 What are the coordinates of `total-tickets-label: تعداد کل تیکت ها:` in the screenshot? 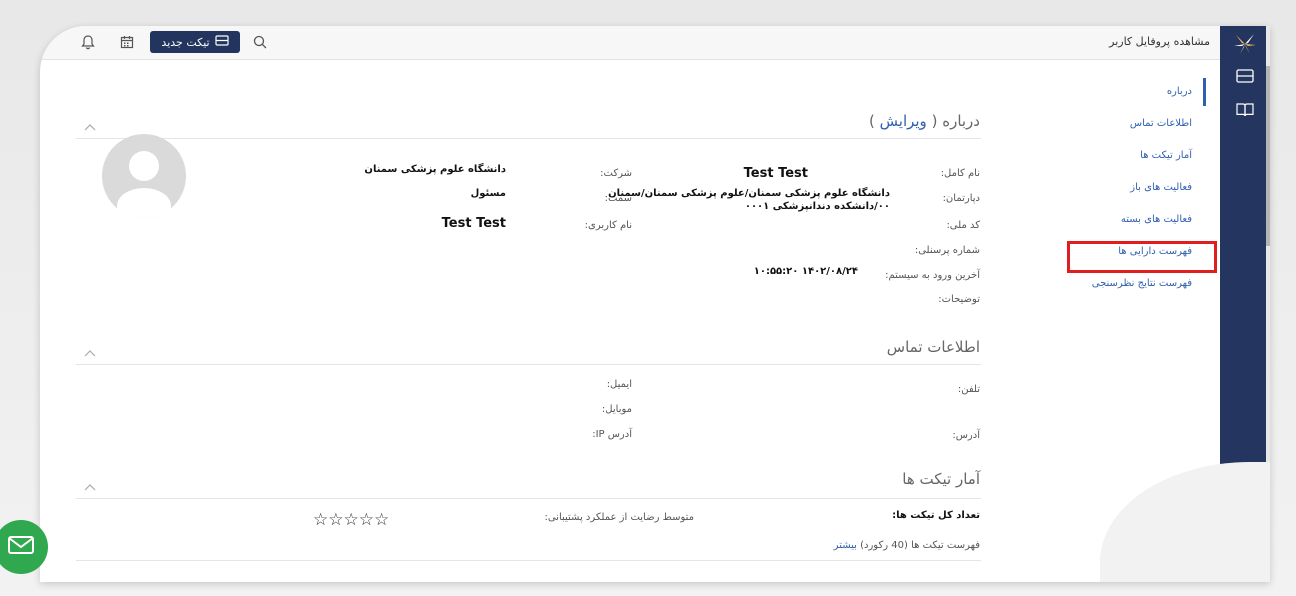 It's located at (936, 515).